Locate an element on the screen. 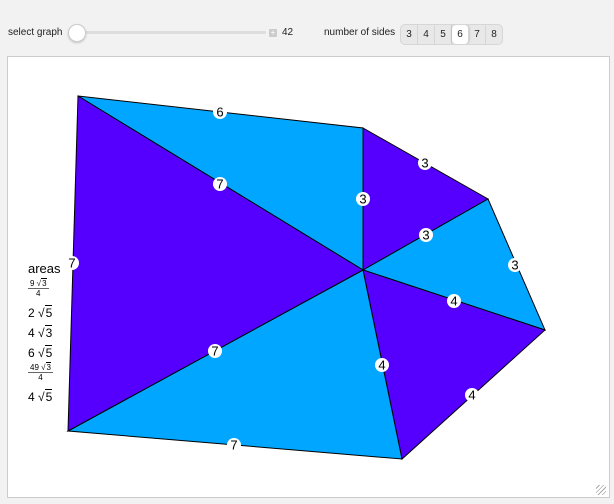  number-of-sides-label: number of sides is located at coordinates (360, 32).